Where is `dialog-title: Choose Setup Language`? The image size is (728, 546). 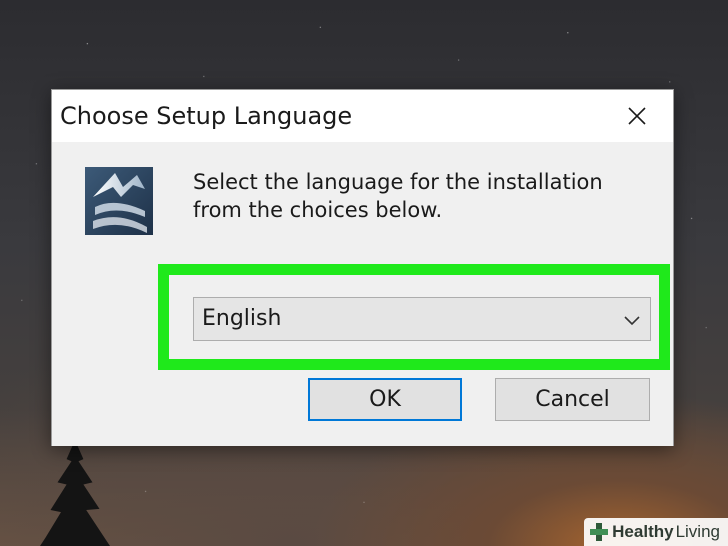
dialog-title: Choose Setup Language is located at coordinates (206, 116).